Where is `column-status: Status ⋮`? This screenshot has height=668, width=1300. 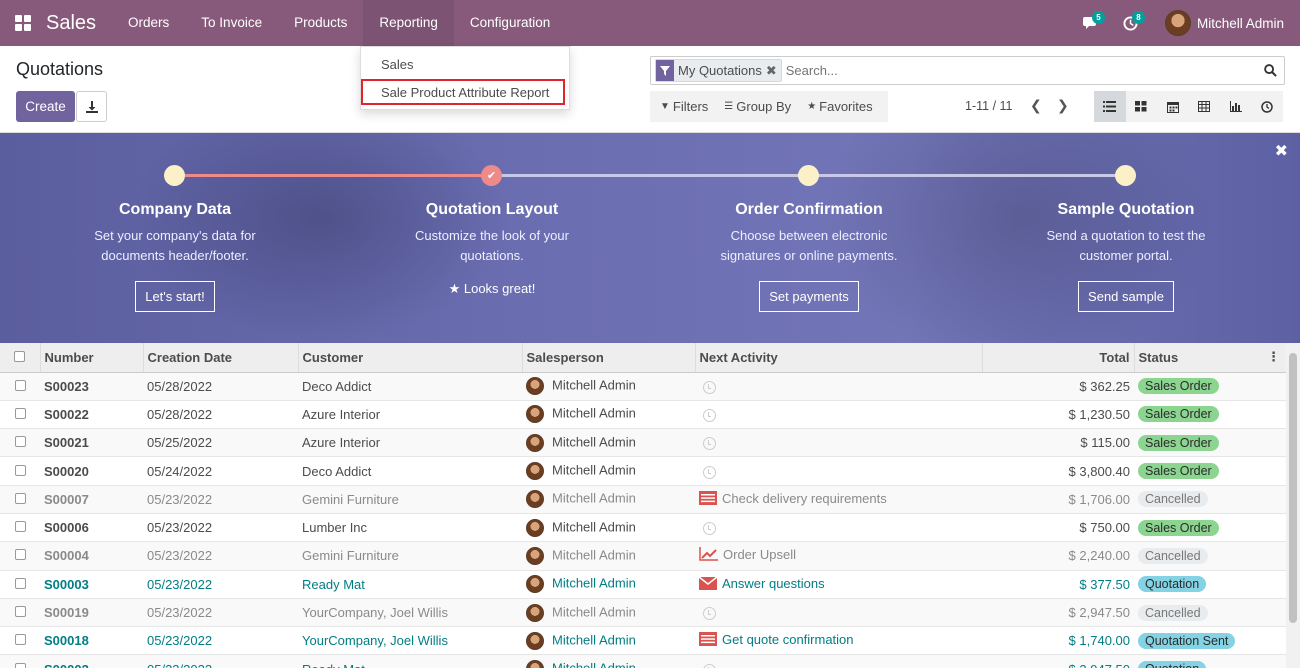 column-status: Status ⋮ is located at coordinates (1210, 358).